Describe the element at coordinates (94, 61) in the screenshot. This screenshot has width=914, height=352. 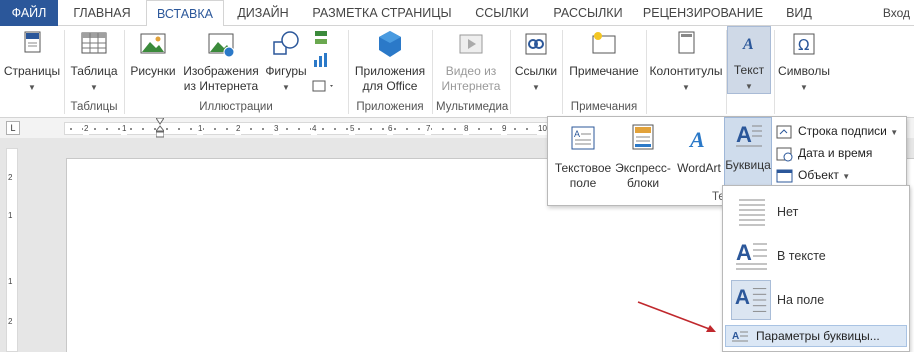
I see `table-button: Таблица ▼` at that location.